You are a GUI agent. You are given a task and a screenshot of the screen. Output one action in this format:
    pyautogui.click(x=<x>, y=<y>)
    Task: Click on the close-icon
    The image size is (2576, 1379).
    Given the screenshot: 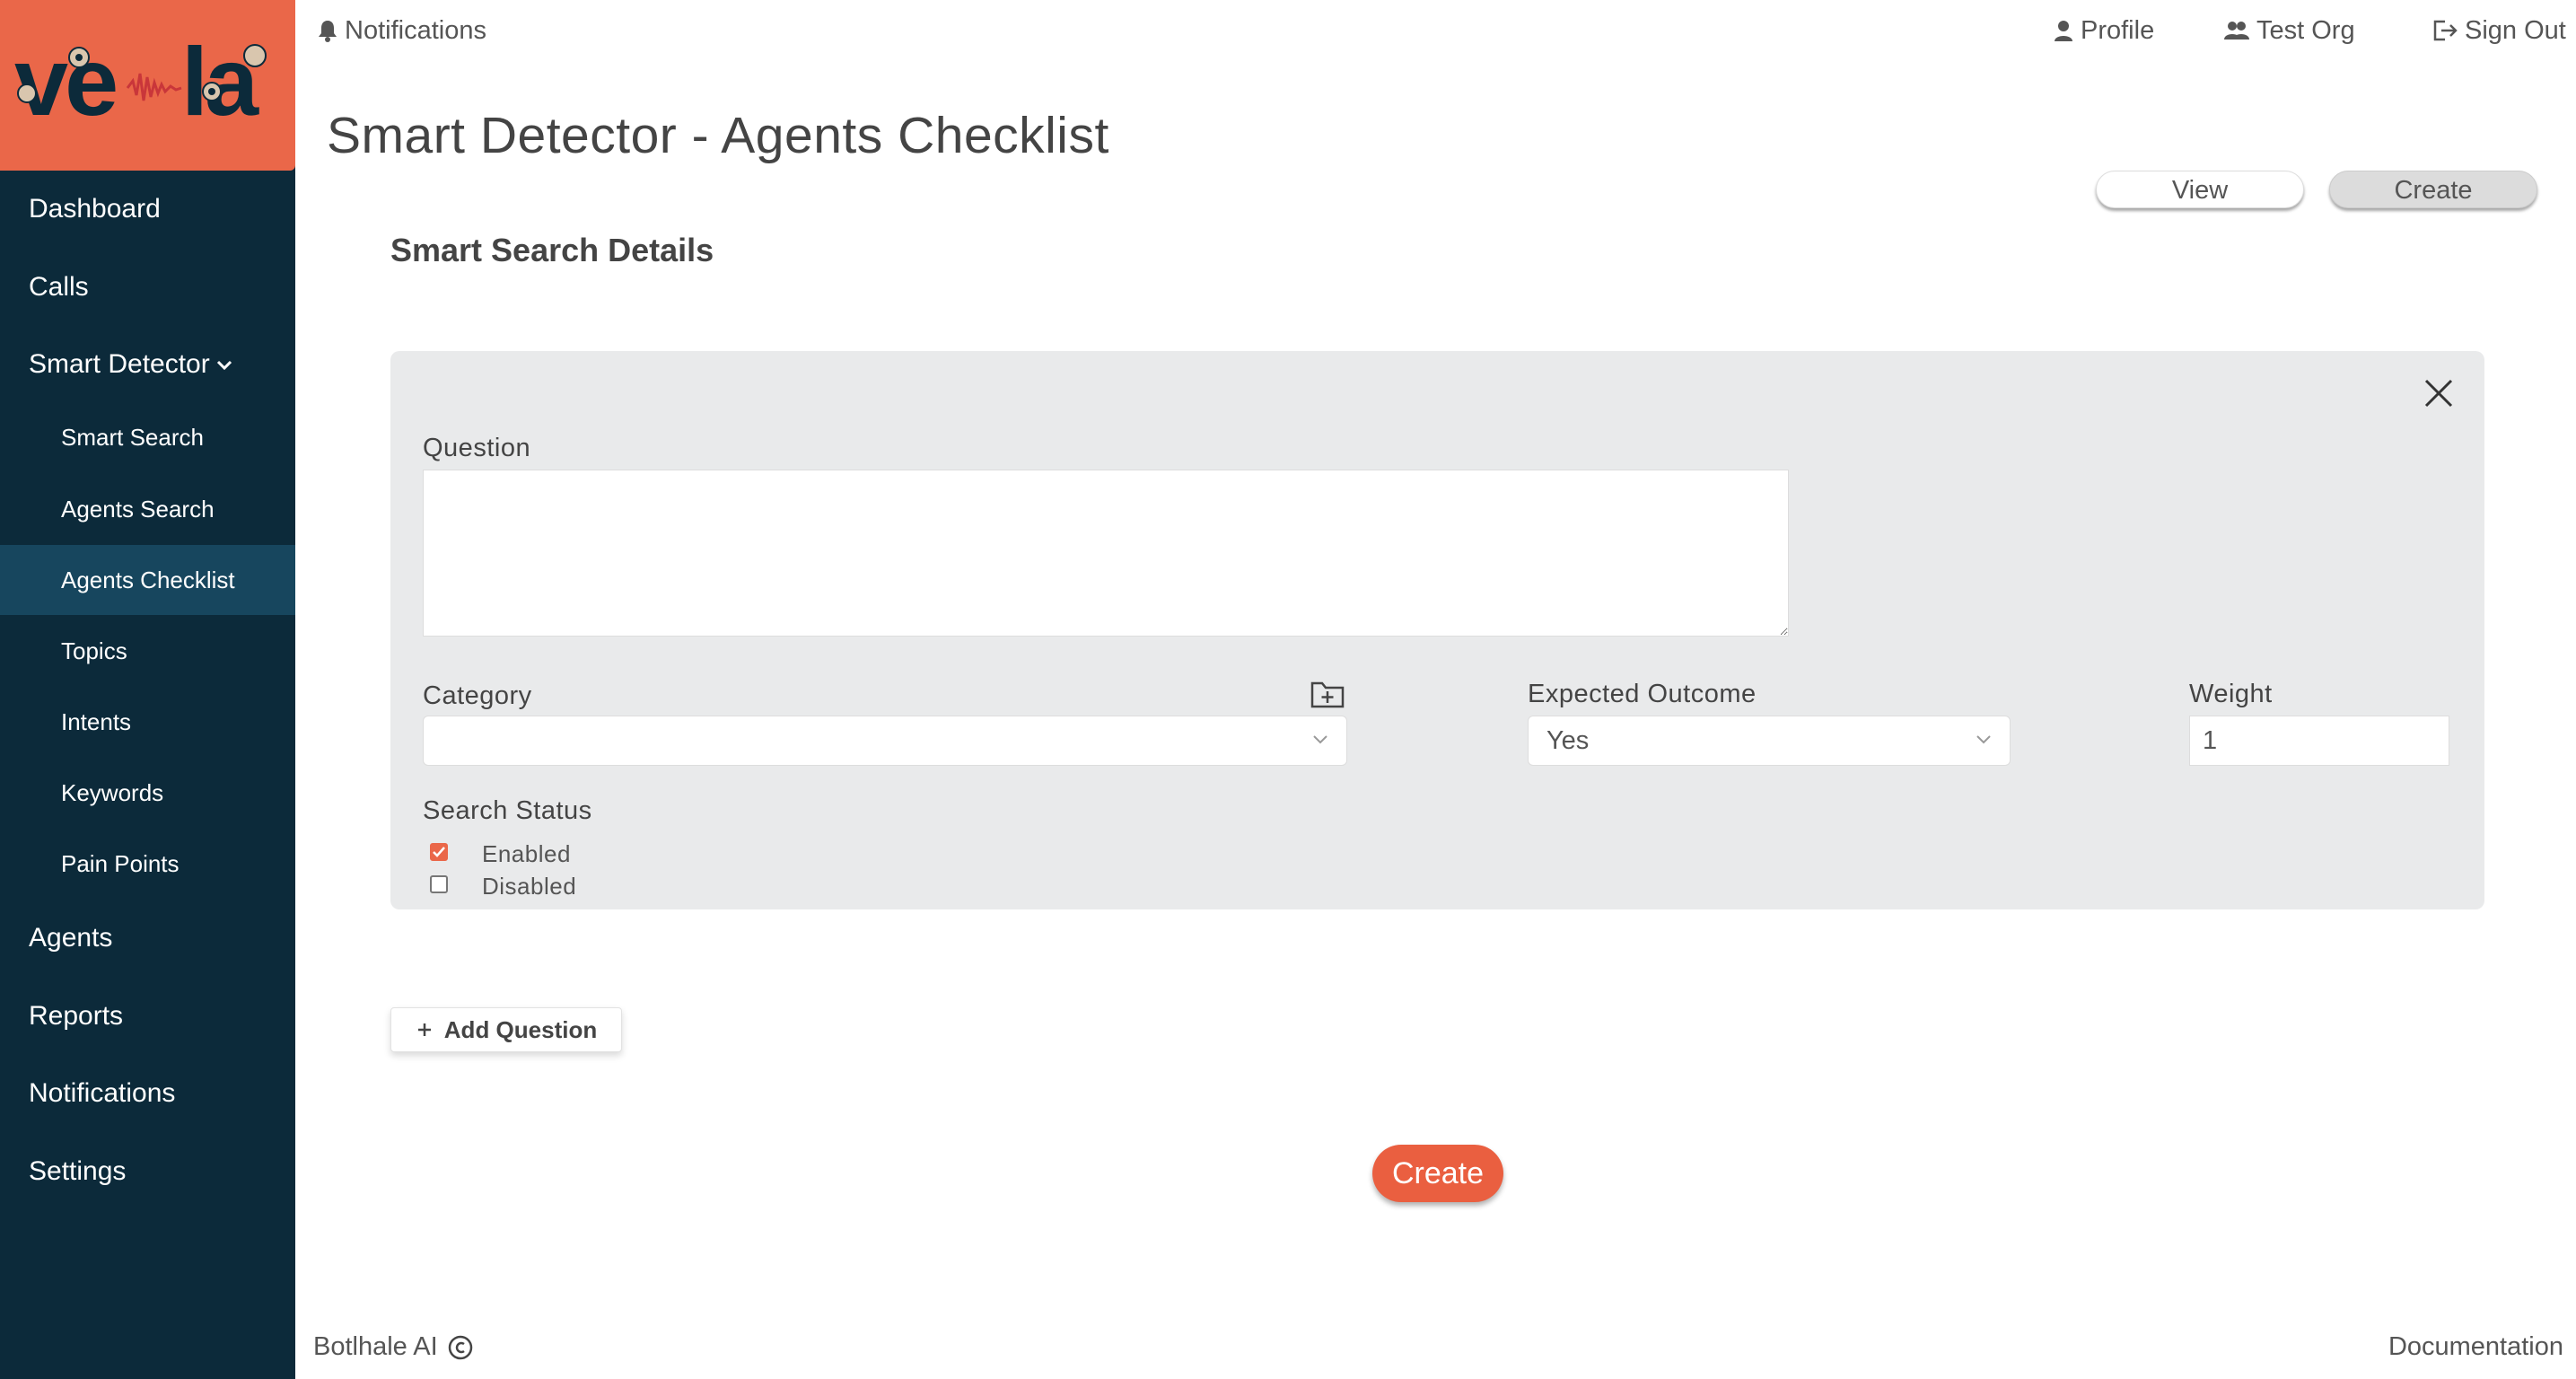 What is the action you would take?
    pyautogui.click(x=2439, y=393)
    